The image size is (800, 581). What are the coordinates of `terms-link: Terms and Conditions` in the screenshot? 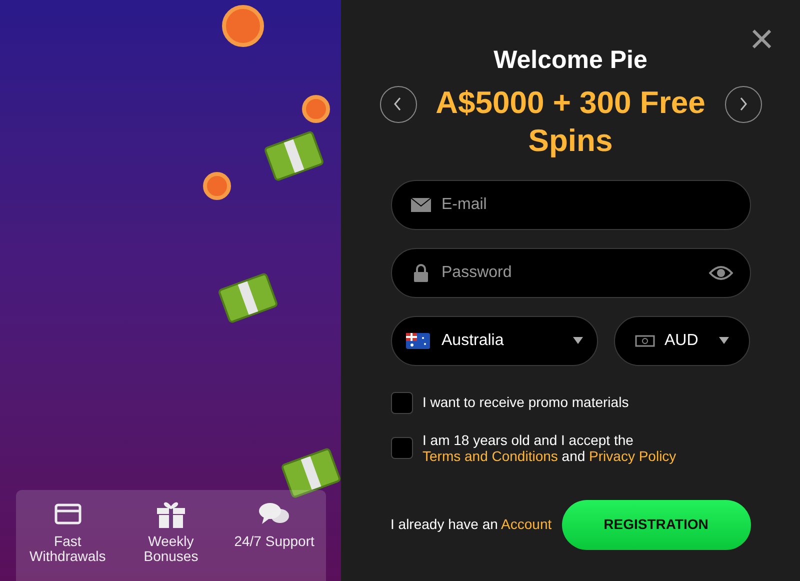 It's located at (490, 456).